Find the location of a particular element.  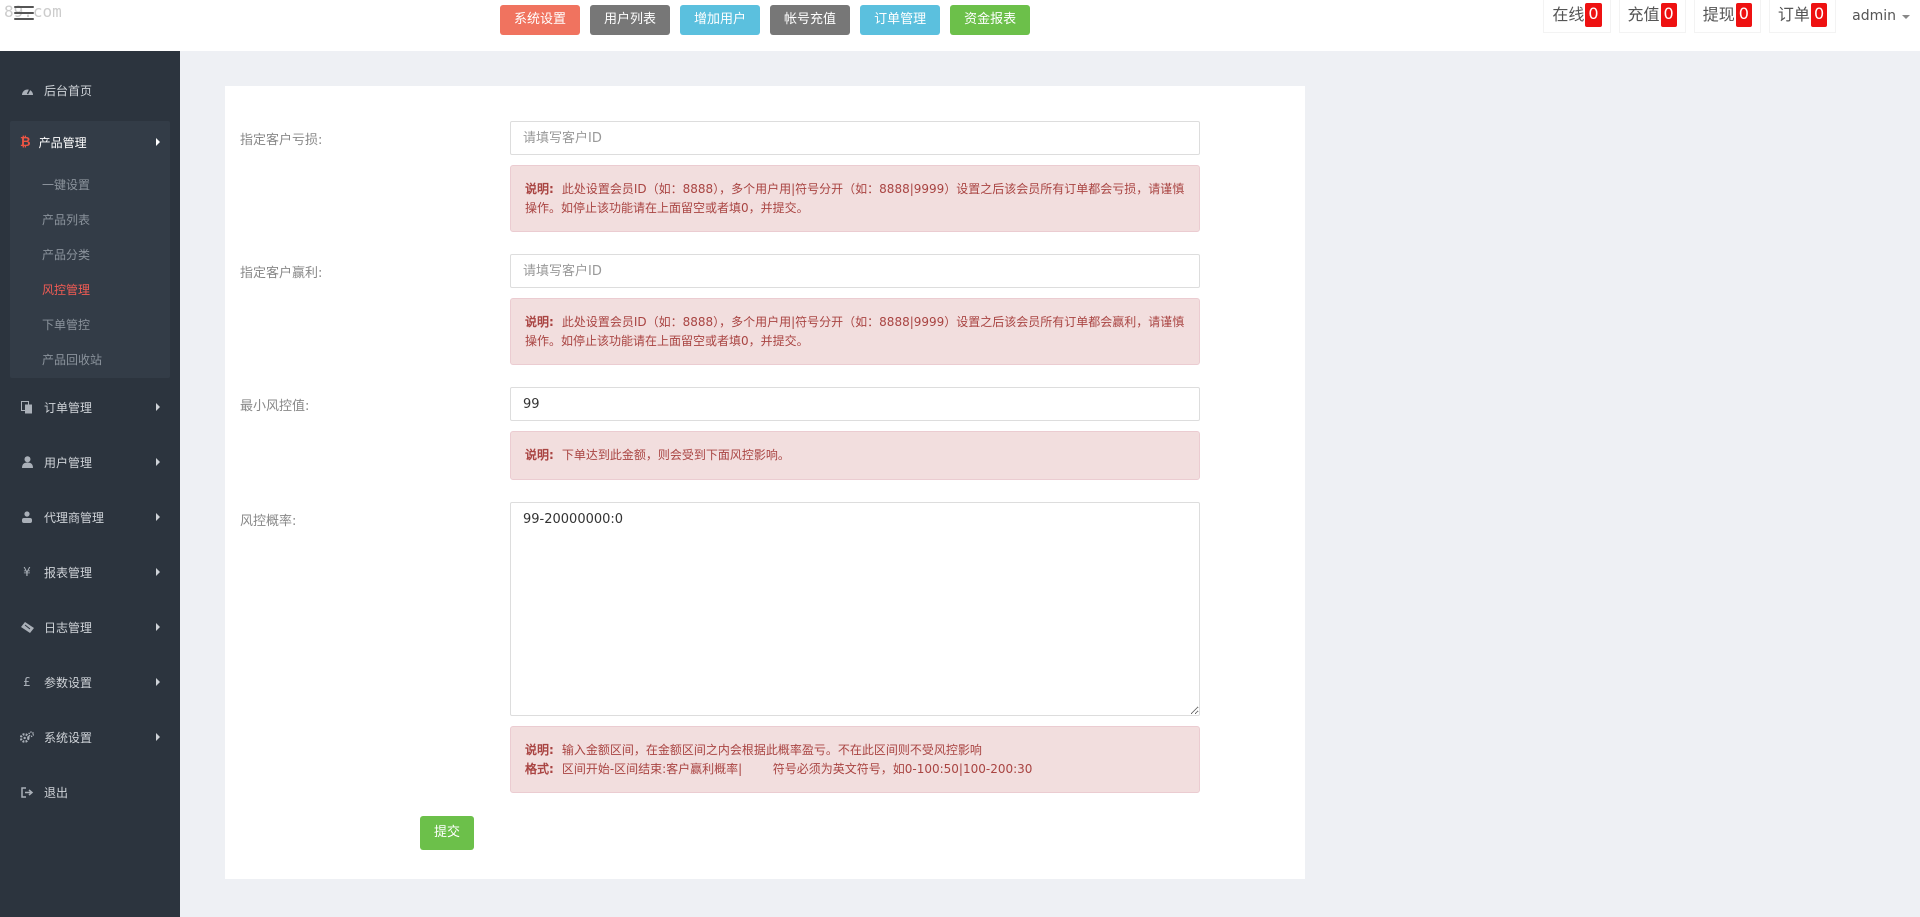

note-line: 说明: 输入金额区间，在金额区间之内会根据此概率盈亏。不在此区间则不受风控影响 is located at coordinates (855, 750).